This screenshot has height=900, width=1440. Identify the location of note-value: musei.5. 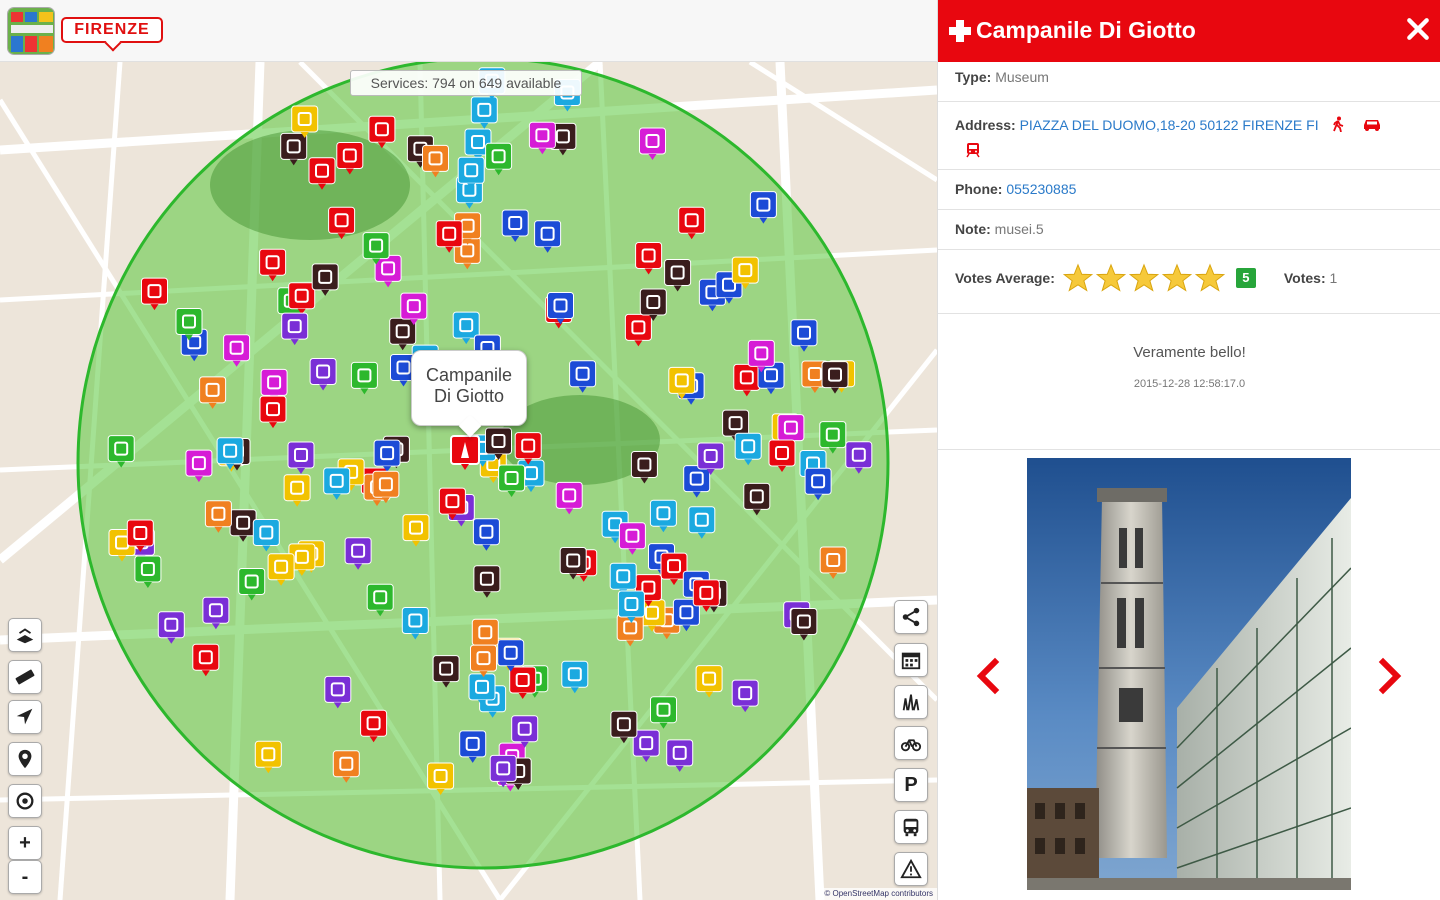
(1019, 229).